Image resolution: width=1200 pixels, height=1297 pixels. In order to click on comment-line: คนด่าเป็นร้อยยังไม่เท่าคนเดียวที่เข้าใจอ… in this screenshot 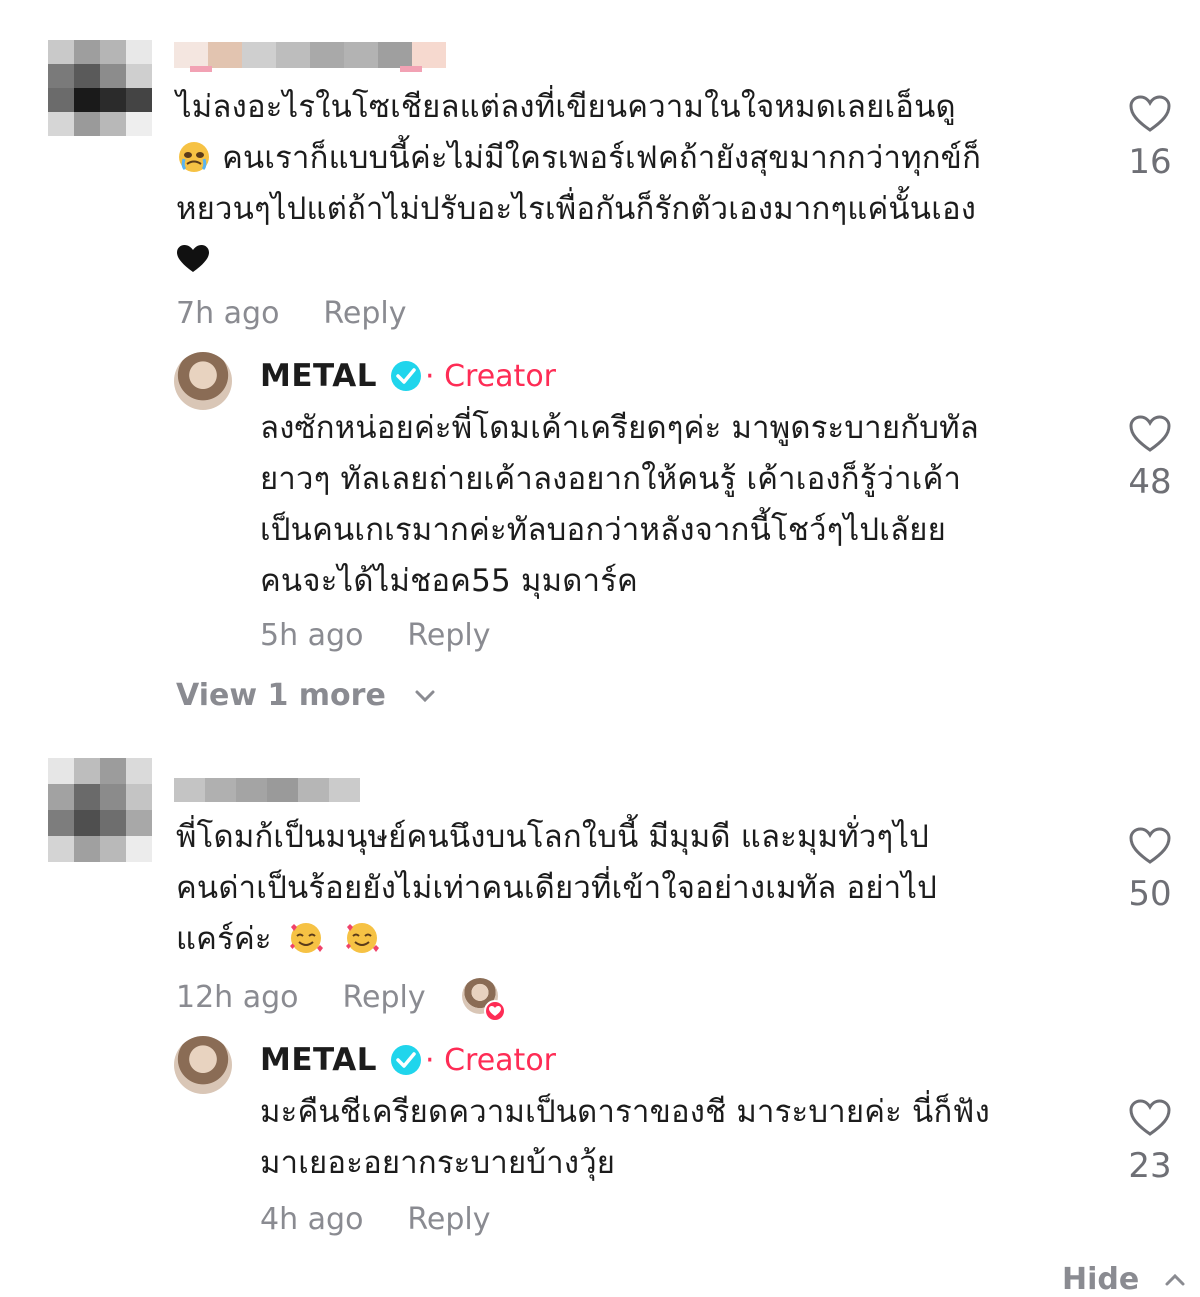, I will do `click(556, 888)`.